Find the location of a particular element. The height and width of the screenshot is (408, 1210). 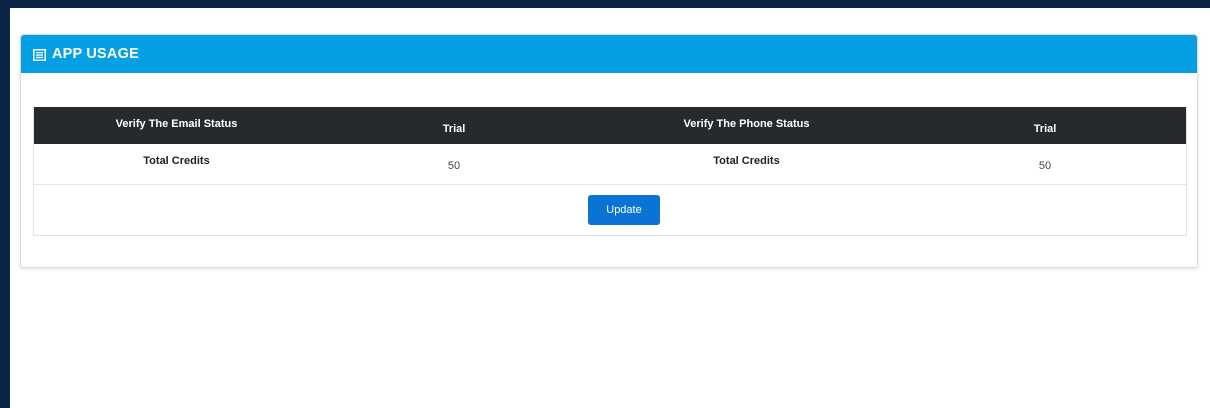

action-row: Update is located at coordinates (610, 210).